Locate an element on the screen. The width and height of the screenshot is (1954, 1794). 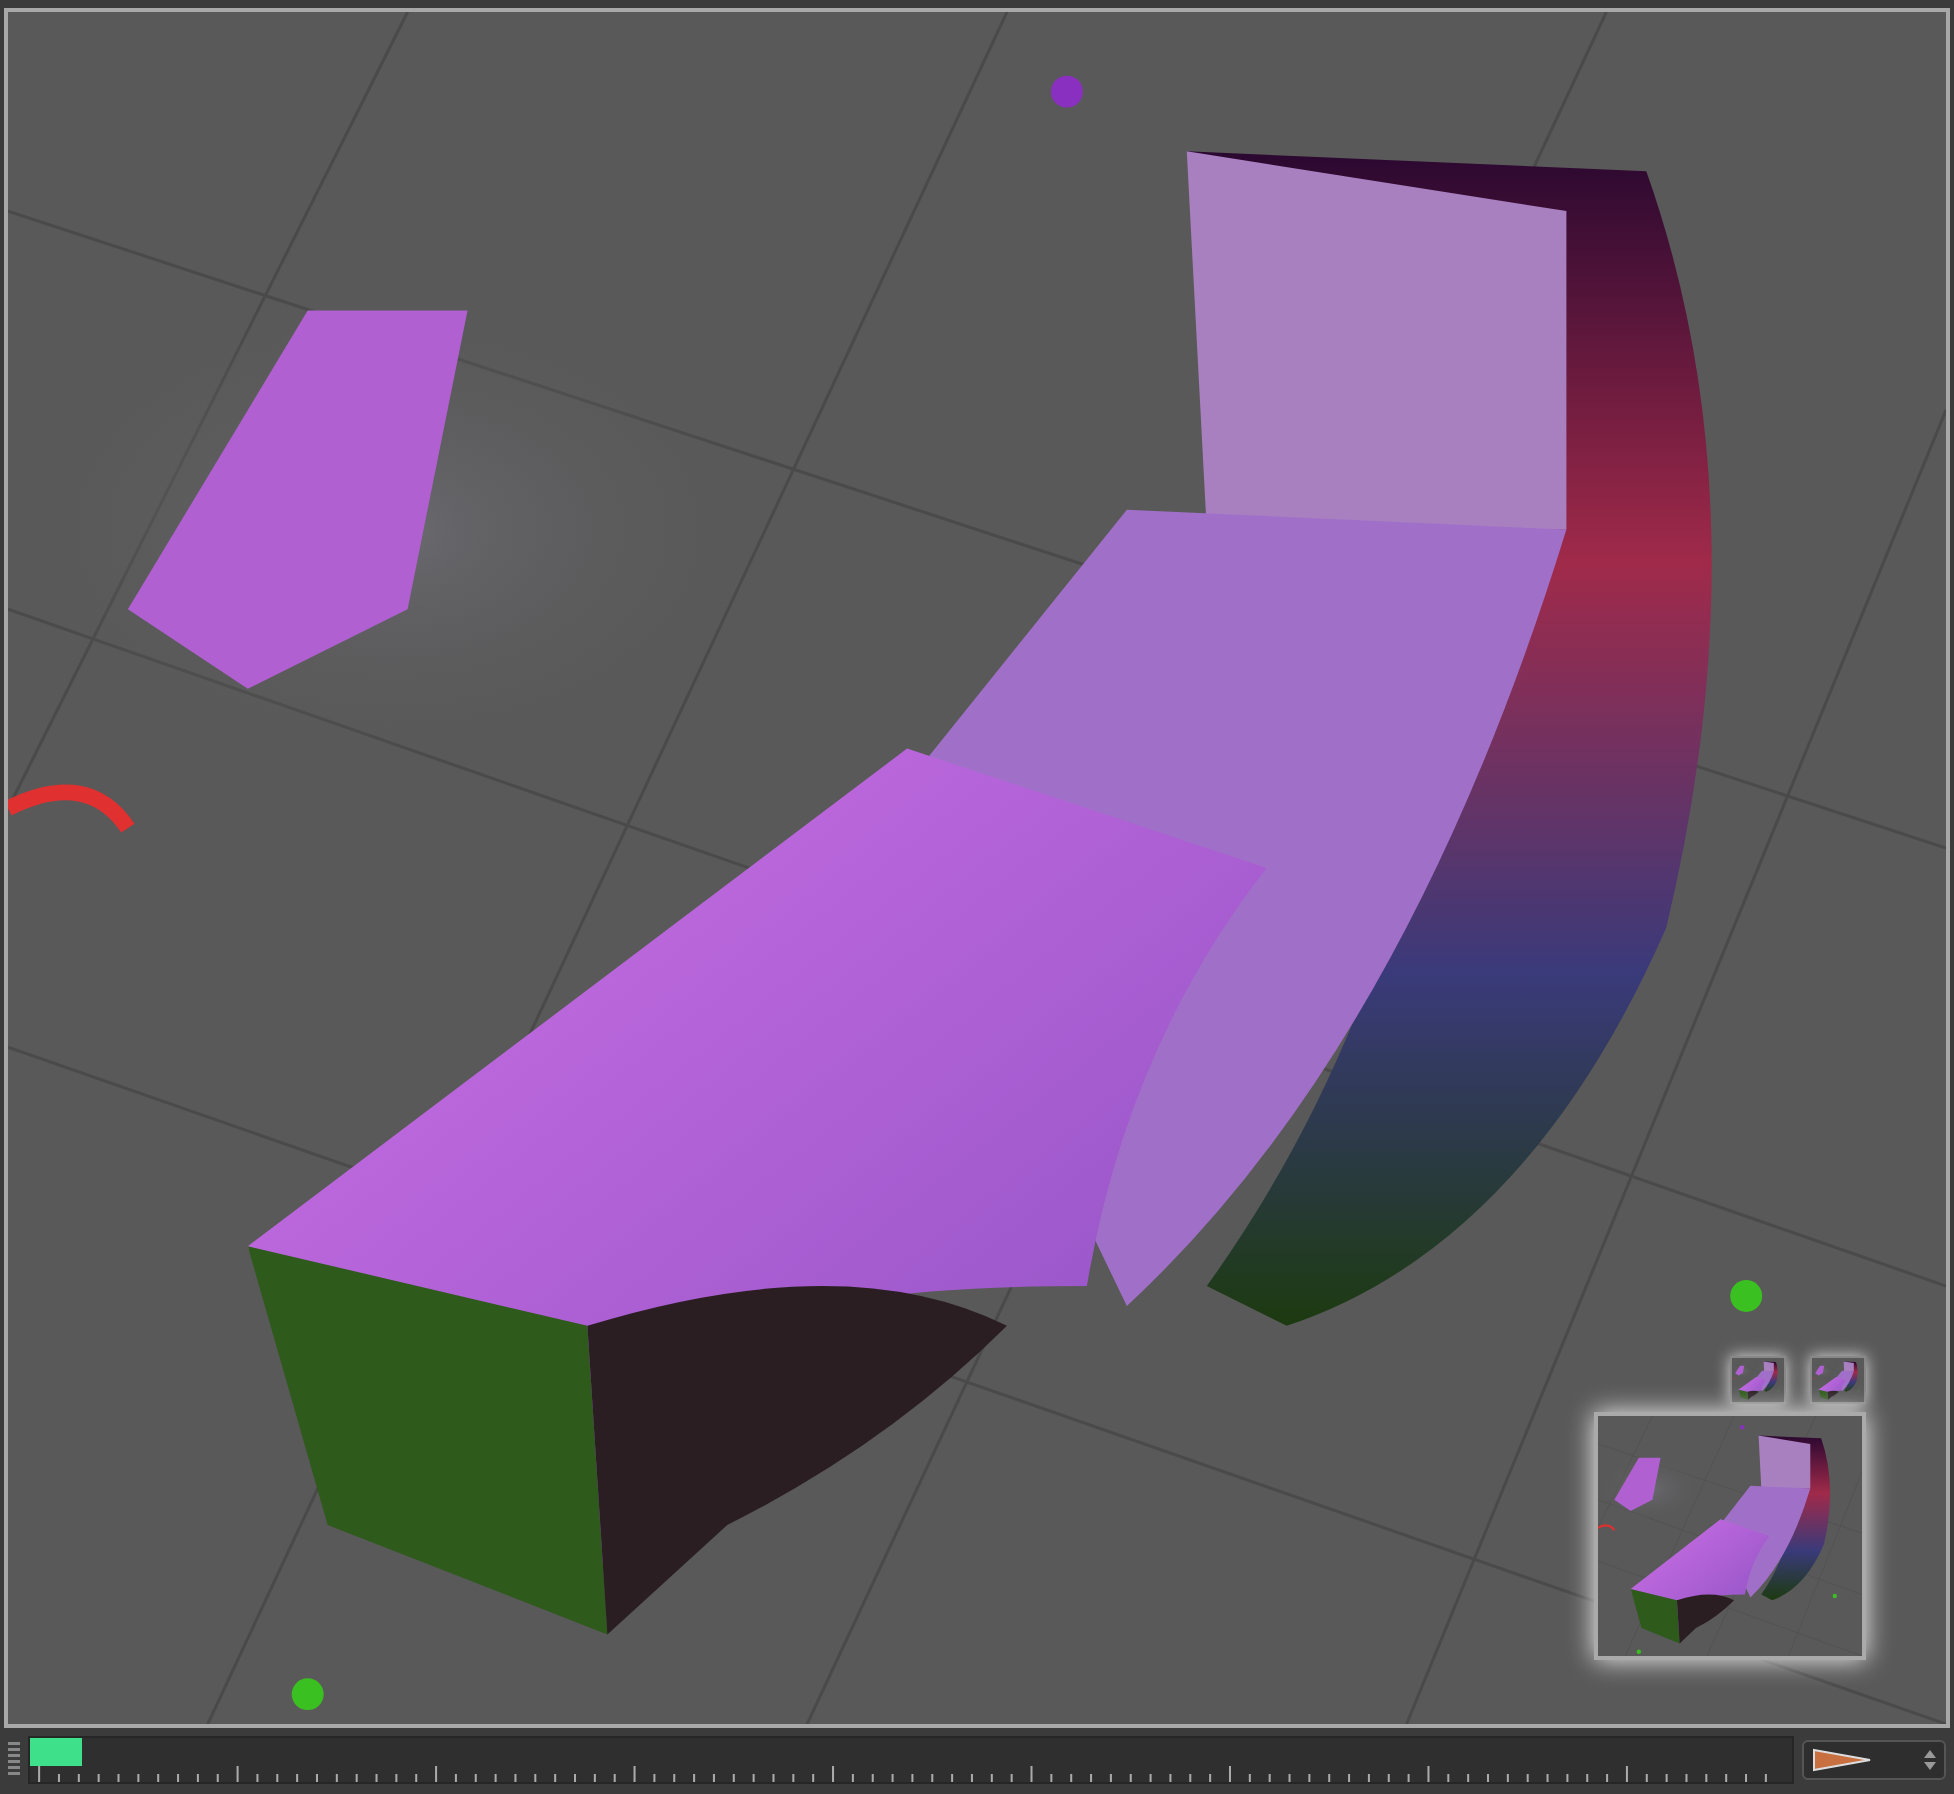
spinner-icon is located at coordinates (1930, 1760).